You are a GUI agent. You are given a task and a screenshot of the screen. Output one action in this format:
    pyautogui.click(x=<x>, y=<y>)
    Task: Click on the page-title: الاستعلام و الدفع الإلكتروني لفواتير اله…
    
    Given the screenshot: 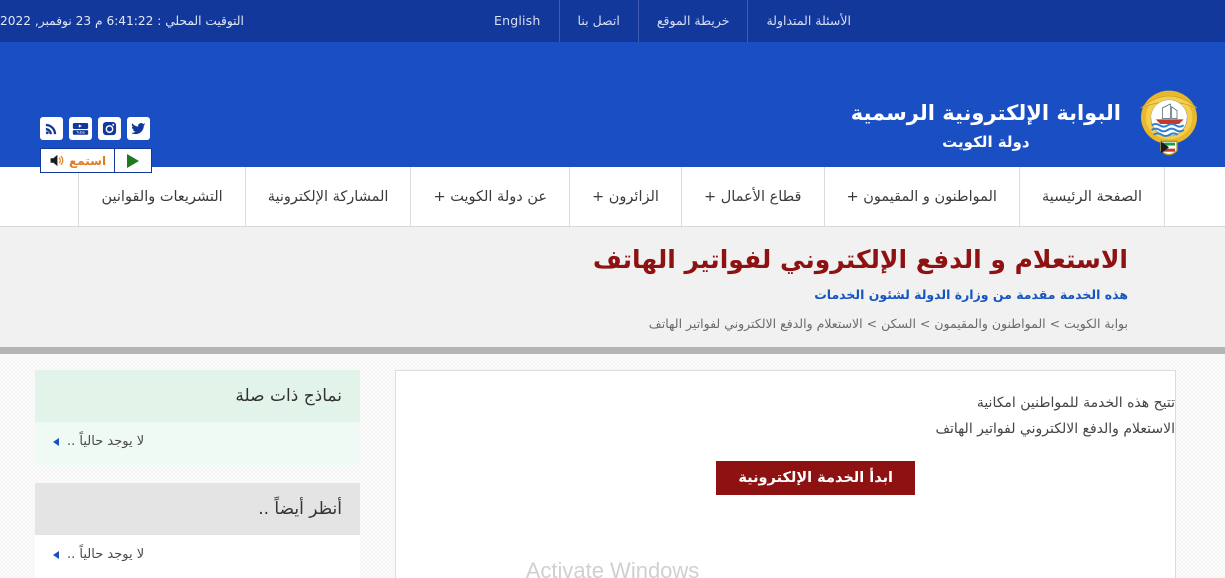 What is the action you would take?
    pyautogui.click(x=860, y=259)
    